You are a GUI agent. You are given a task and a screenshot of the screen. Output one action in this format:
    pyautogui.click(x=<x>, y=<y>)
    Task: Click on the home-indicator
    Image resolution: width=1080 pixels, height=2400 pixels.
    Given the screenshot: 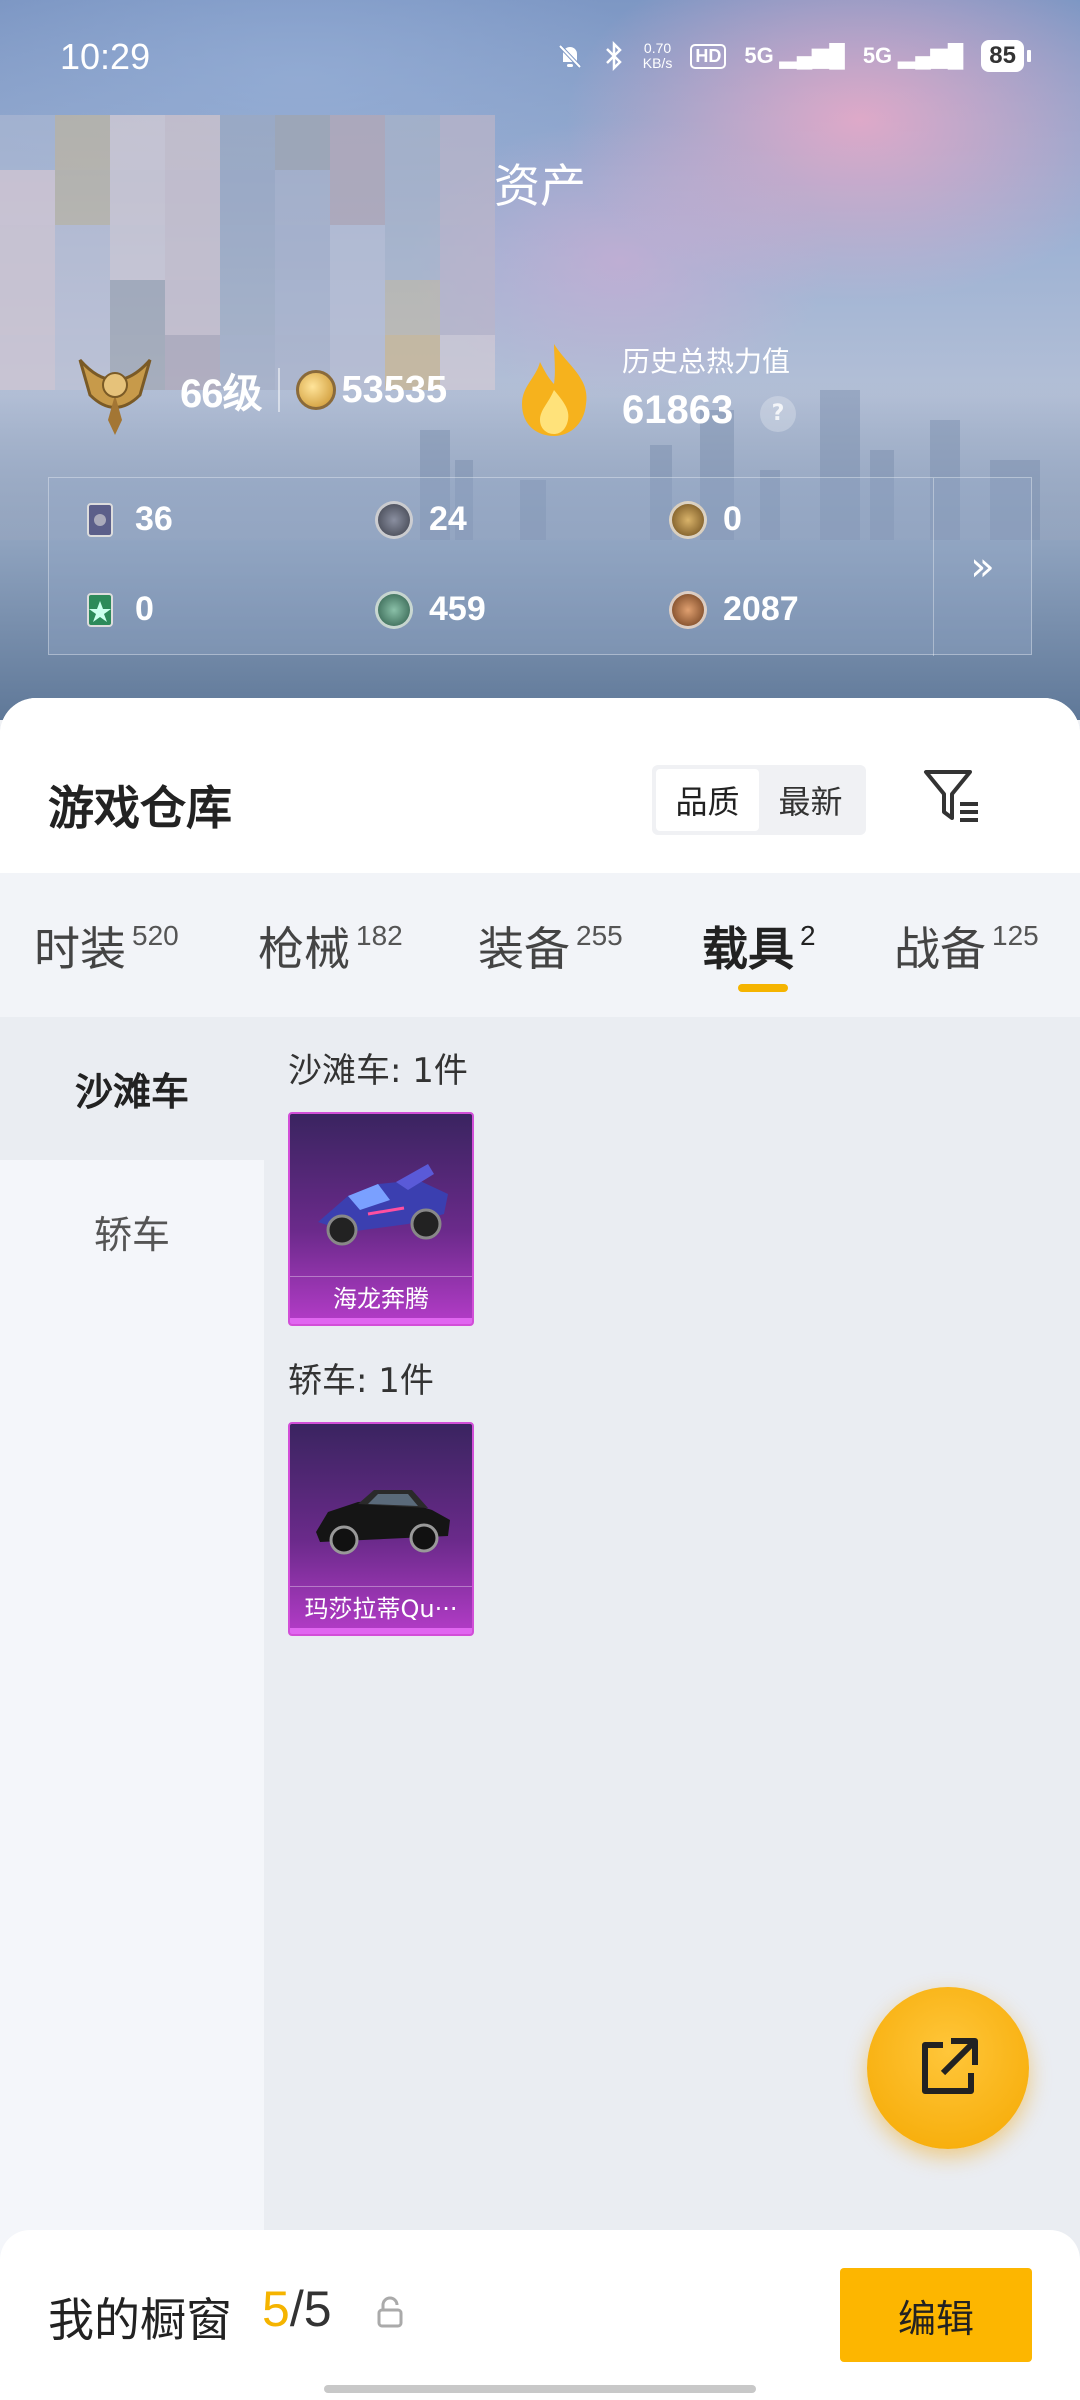 What is the action you would take?
    pyautogui.click(x=540, y=2389)
    